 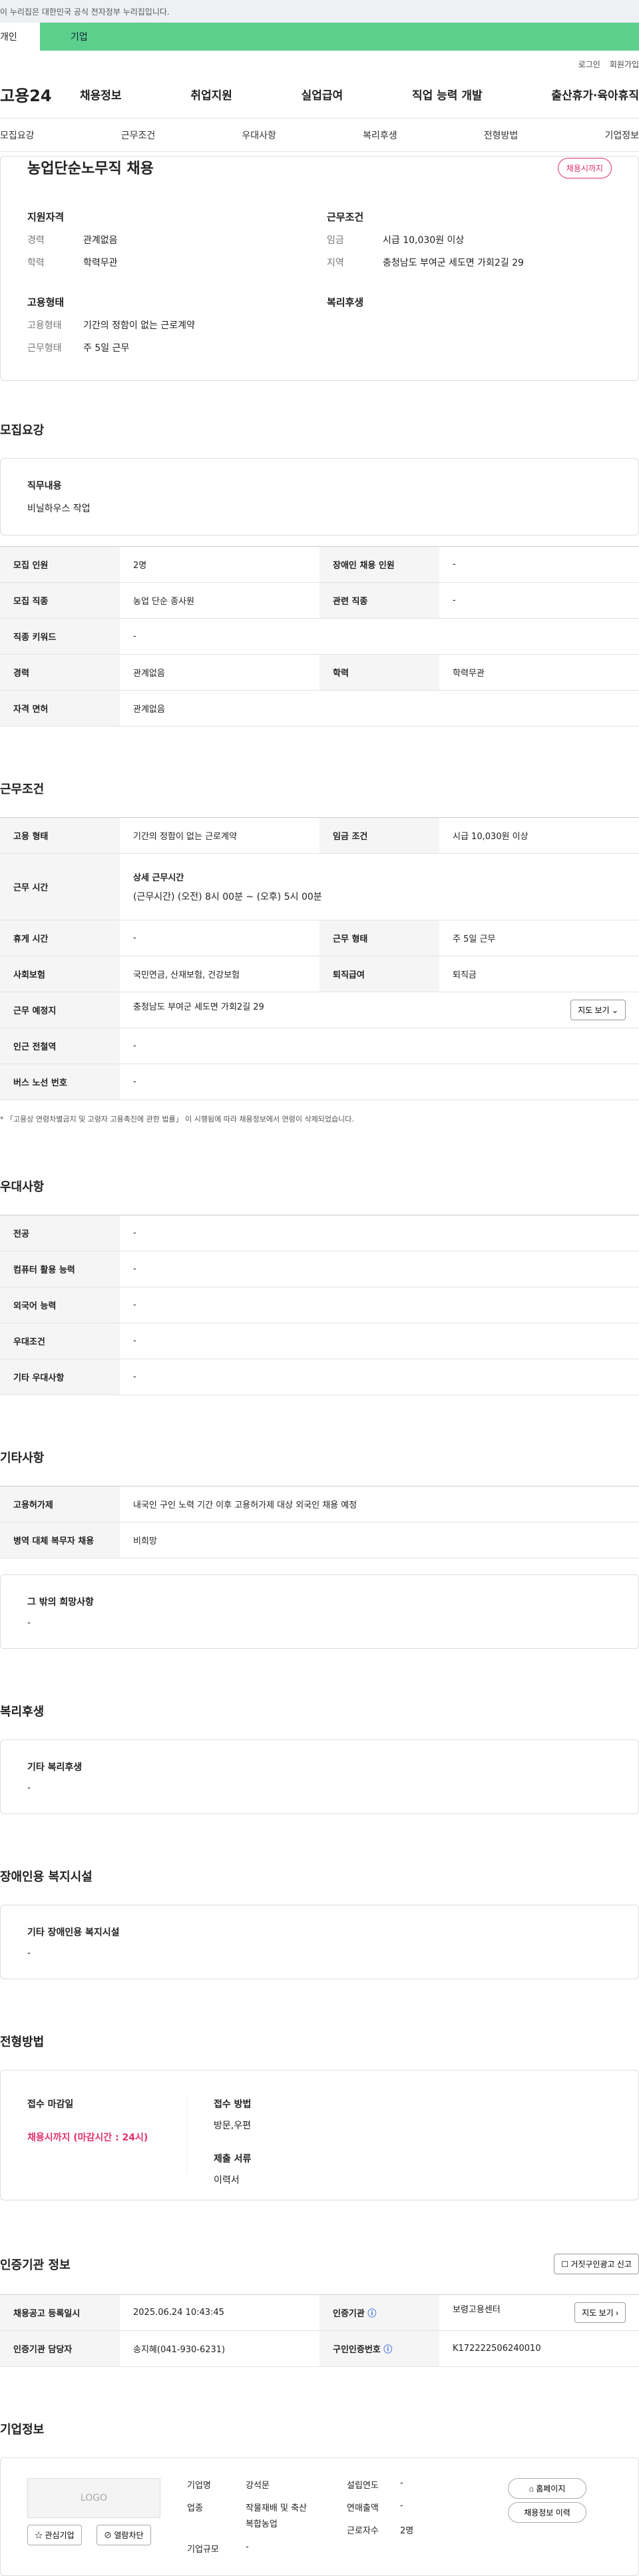 I want to click on table-header: 채용공고 등록일시, so click(x=60, y=2312).